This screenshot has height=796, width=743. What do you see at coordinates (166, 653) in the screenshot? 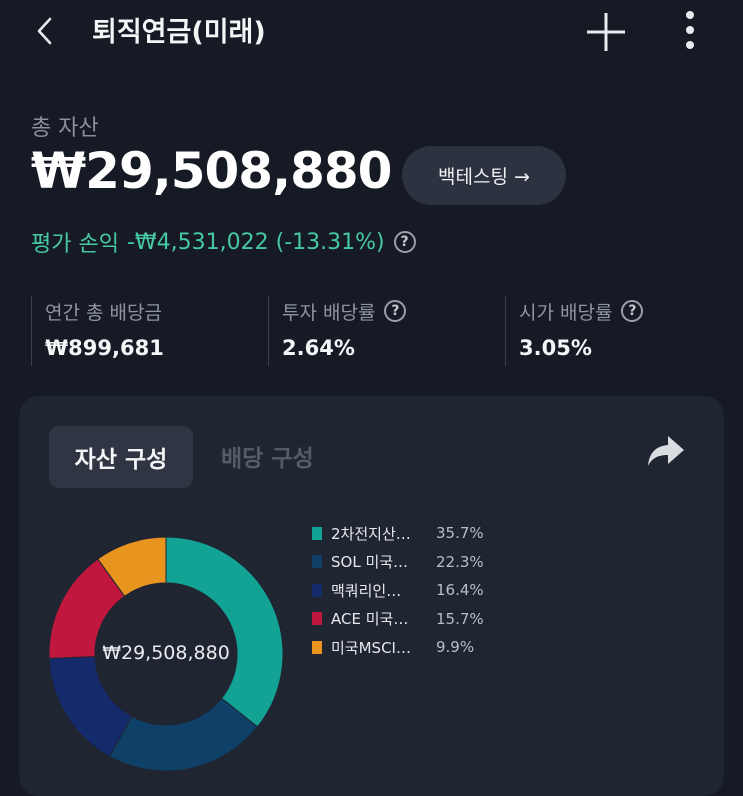
I see `donut-center-total: ₩29,508,880` at bounding box center [166, 653].